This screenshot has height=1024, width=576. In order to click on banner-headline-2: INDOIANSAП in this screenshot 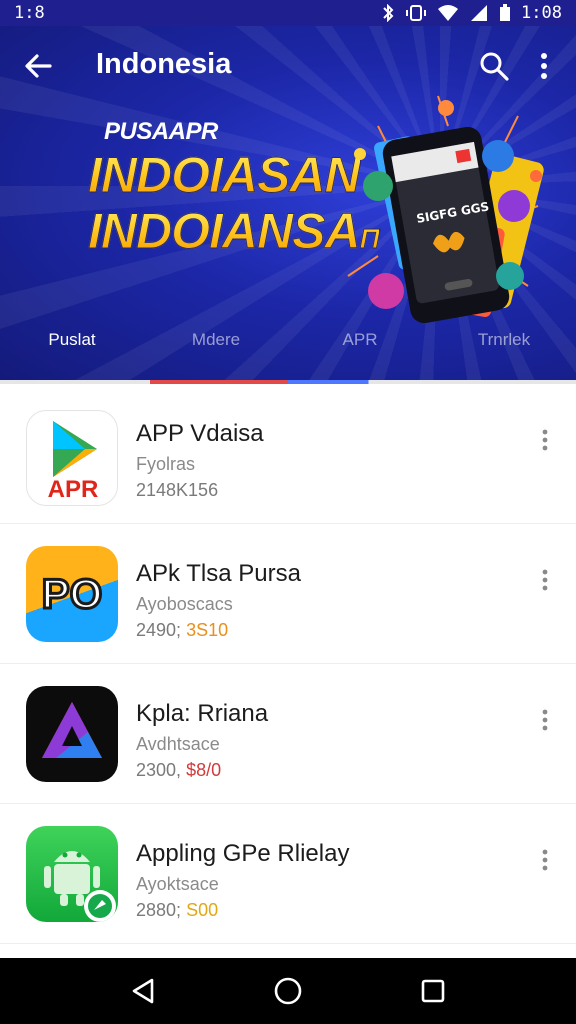, I will do `click(234, 231)`.